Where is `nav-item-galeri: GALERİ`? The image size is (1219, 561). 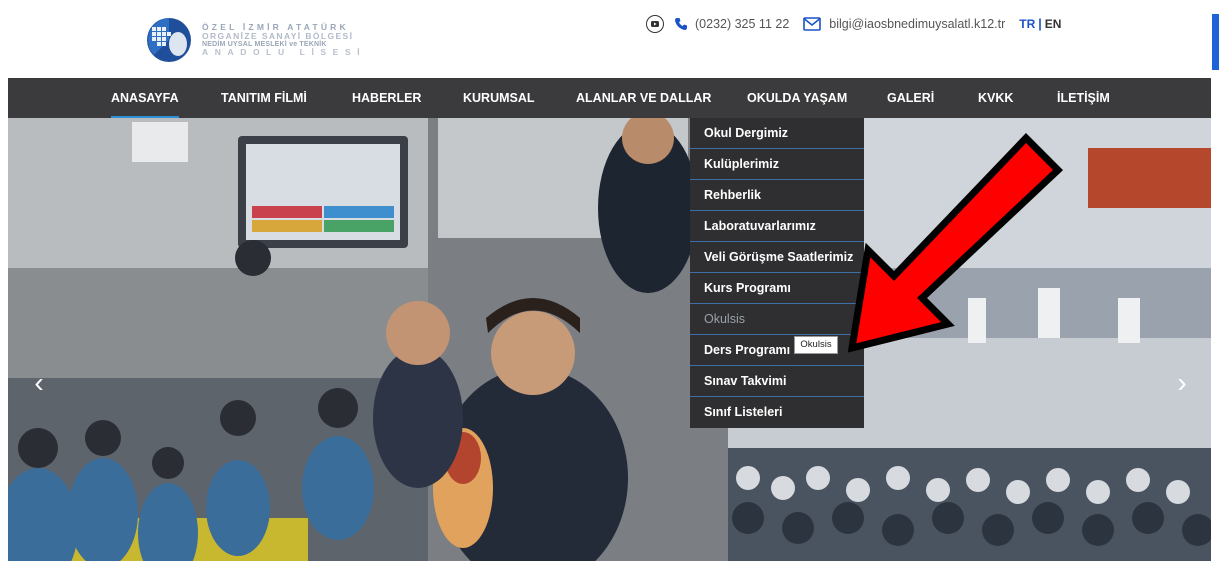 nav-item-galeri: GALERİ is located at coordinates (910, 98).